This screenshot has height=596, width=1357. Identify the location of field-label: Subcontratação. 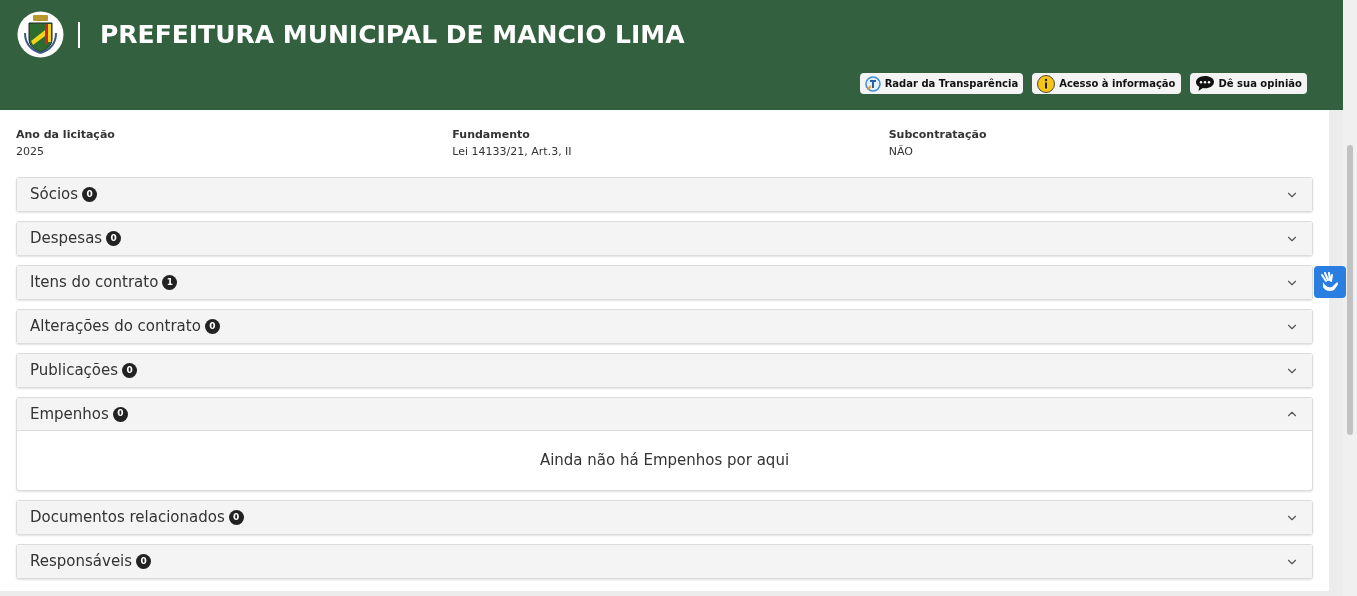
(938, 135).